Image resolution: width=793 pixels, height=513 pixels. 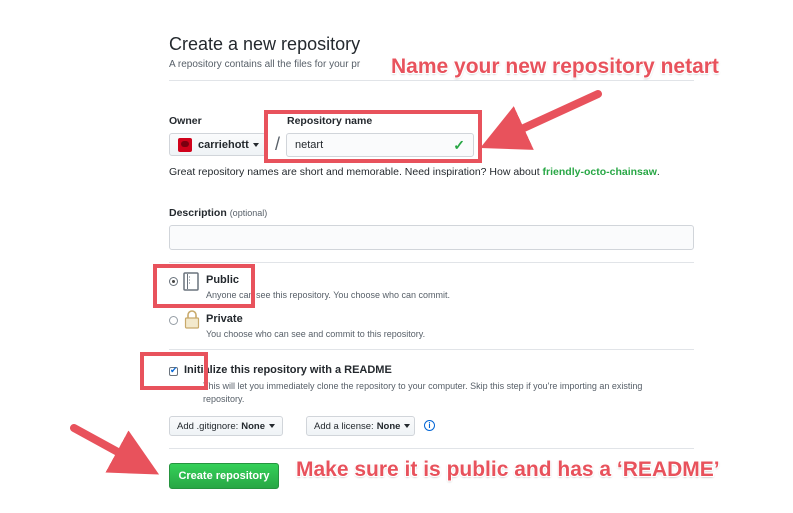 I want to click on annotation-name-note: Name your new repository netart, so click(x=555, y=66).